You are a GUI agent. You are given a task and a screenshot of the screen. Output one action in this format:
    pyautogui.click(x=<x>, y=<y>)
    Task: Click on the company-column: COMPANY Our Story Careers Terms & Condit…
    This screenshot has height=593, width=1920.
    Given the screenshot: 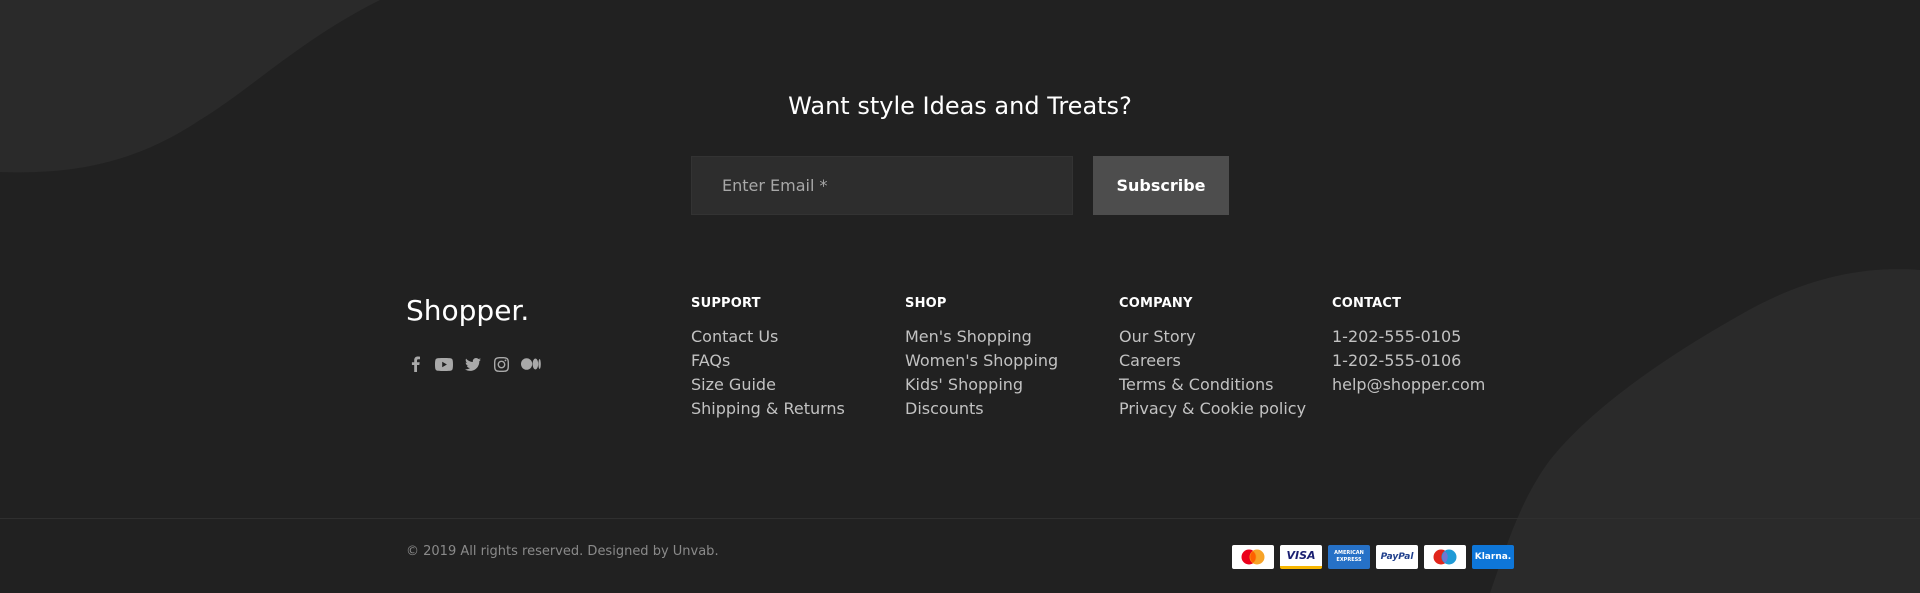 What is the action you would take?
    pyautogui.click(x=1212, y=358)
    